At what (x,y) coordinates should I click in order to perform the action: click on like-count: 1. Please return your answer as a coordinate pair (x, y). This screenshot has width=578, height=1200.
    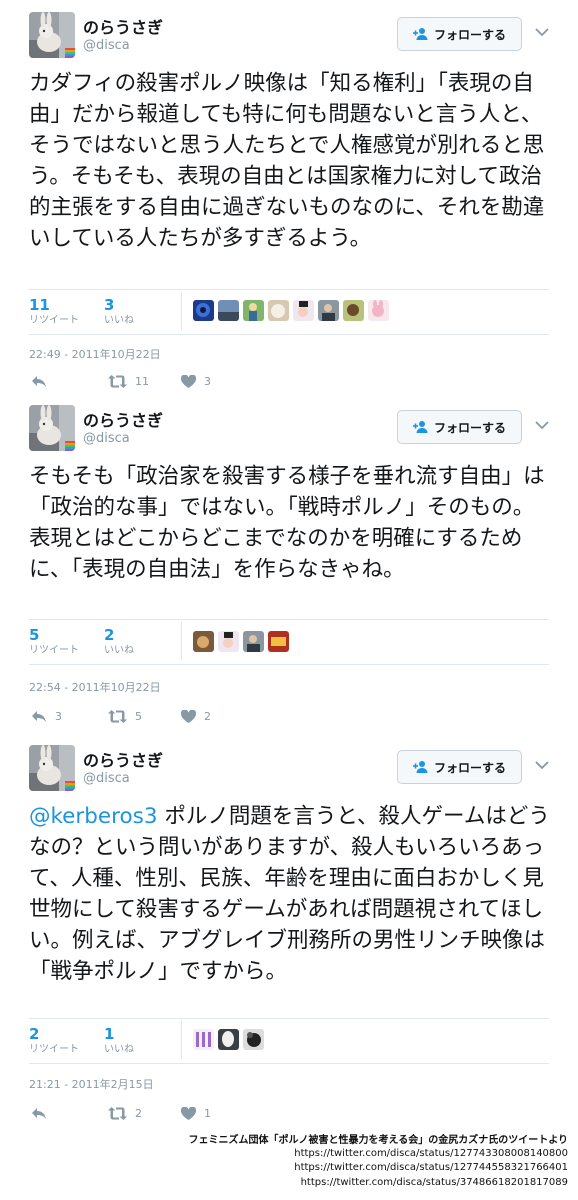
    Looking at the image, I should click on (109, 1034).